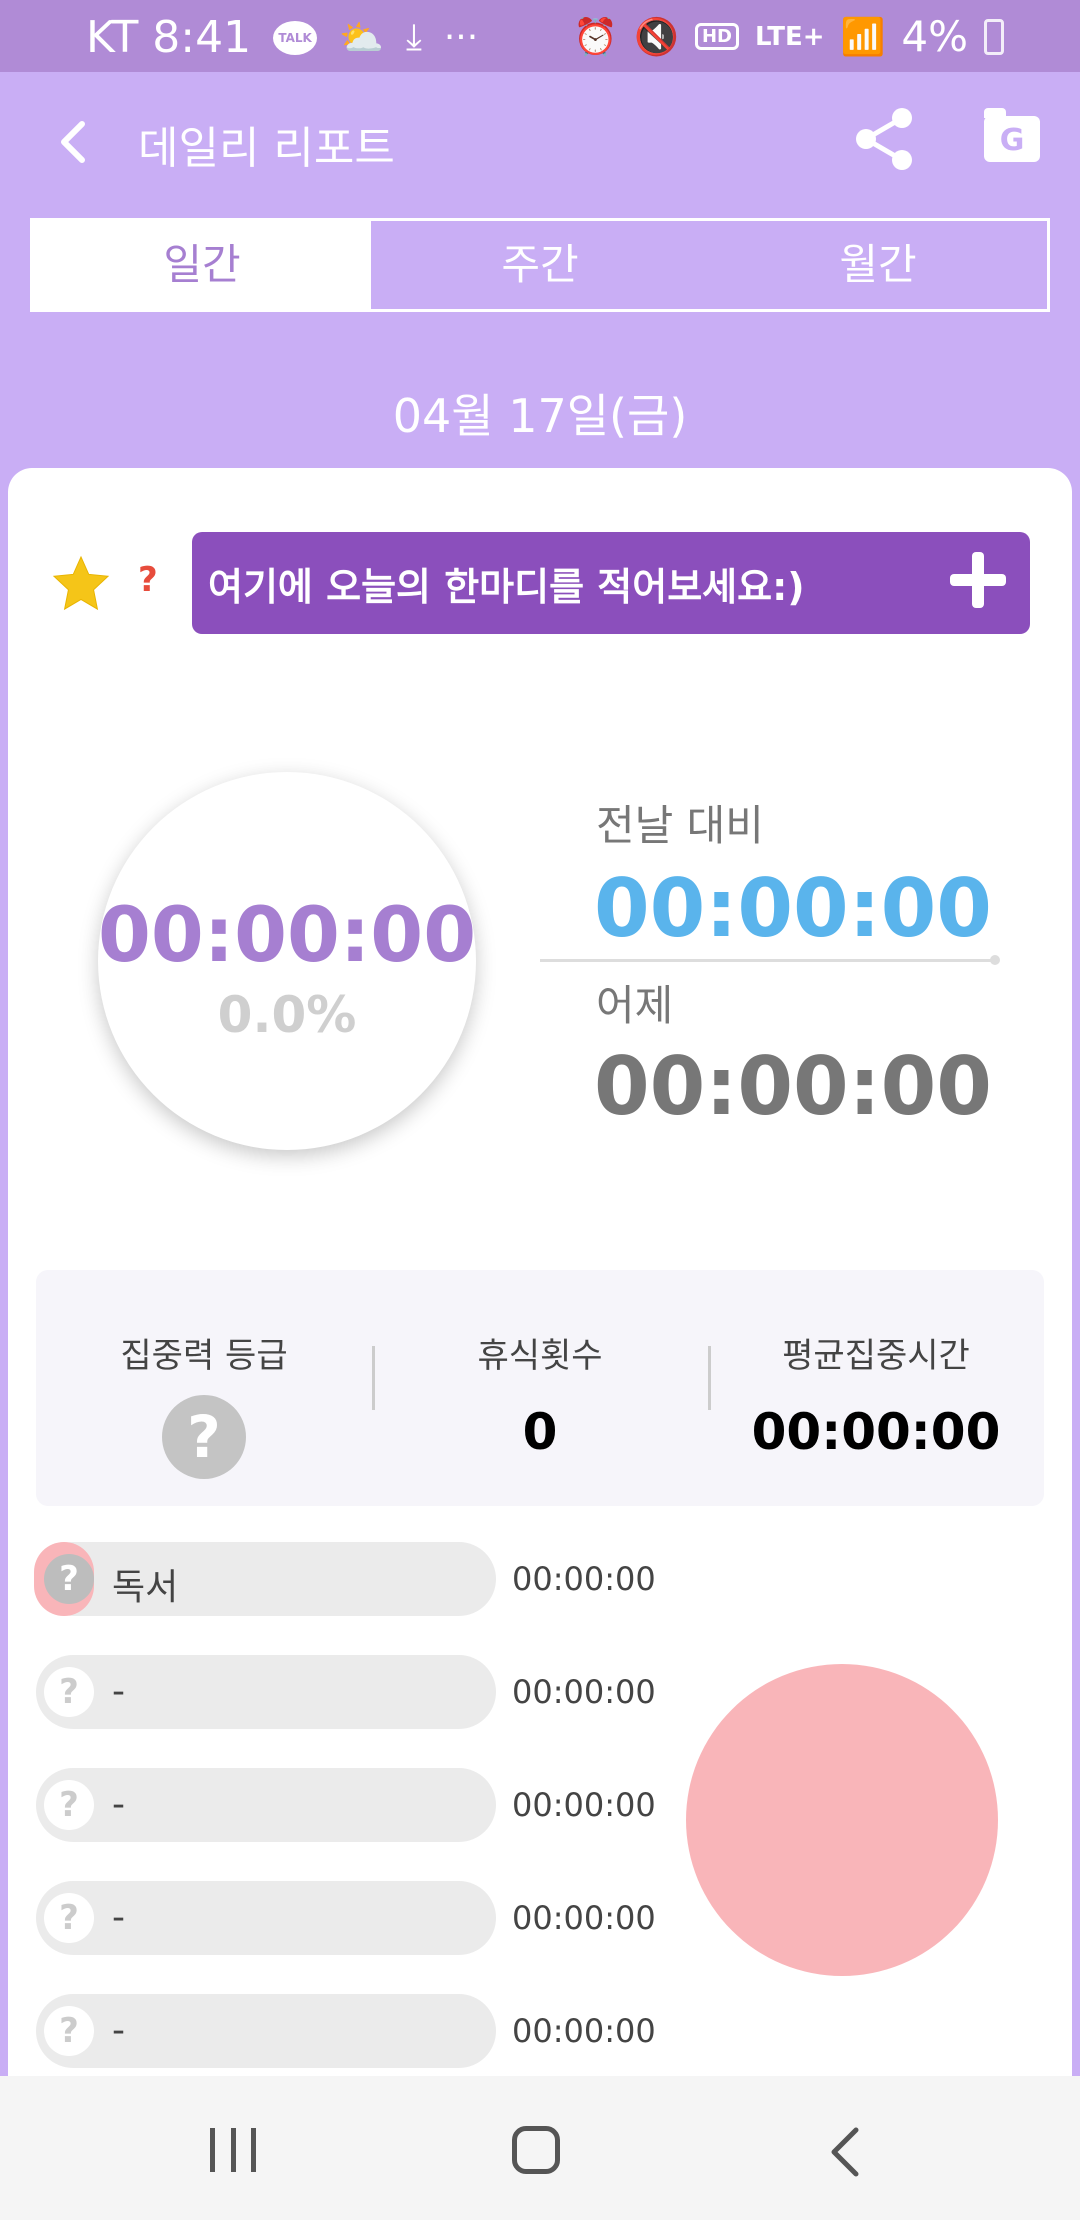  Describe the element at coordinates (994, 36) in the screenshot. I see `battery-icon` at that location.